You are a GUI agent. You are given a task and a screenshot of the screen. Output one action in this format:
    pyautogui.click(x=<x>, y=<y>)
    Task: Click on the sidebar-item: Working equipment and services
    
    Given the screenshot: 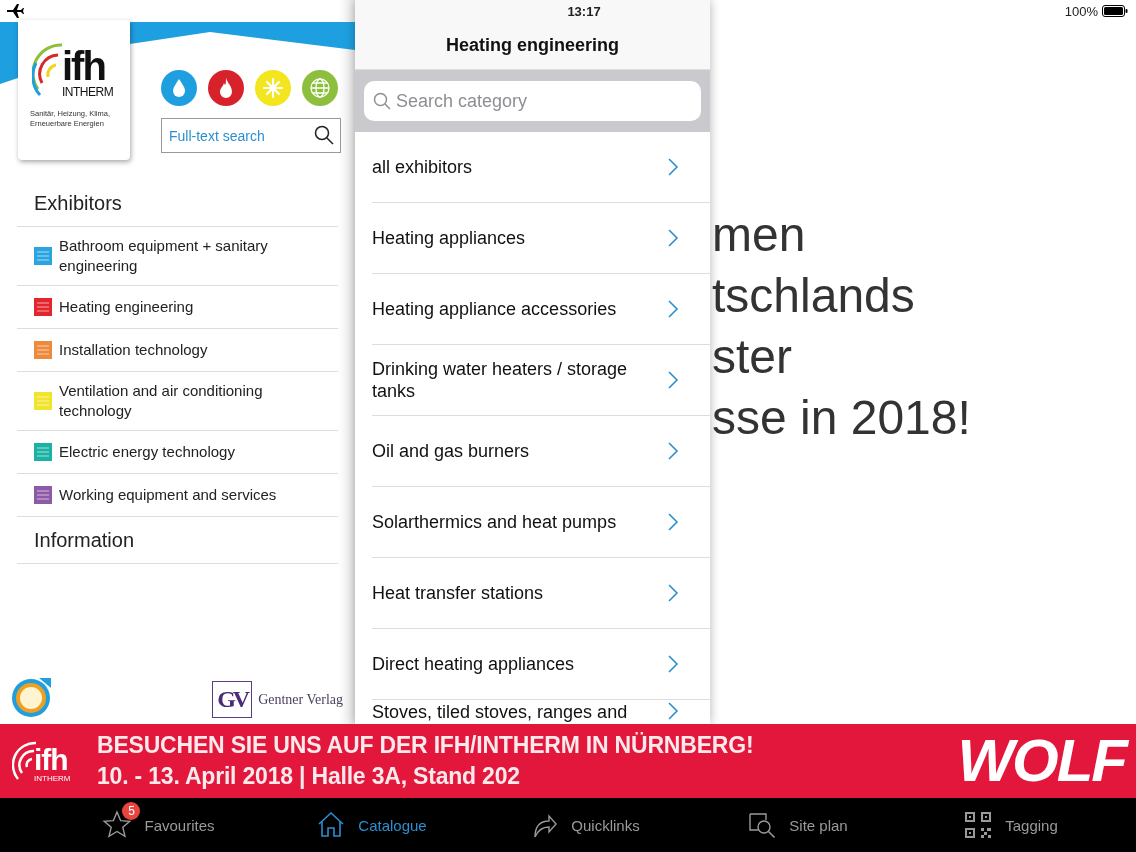 What is the action you would take?
    pyautogui.click(x=177, y=495)
    